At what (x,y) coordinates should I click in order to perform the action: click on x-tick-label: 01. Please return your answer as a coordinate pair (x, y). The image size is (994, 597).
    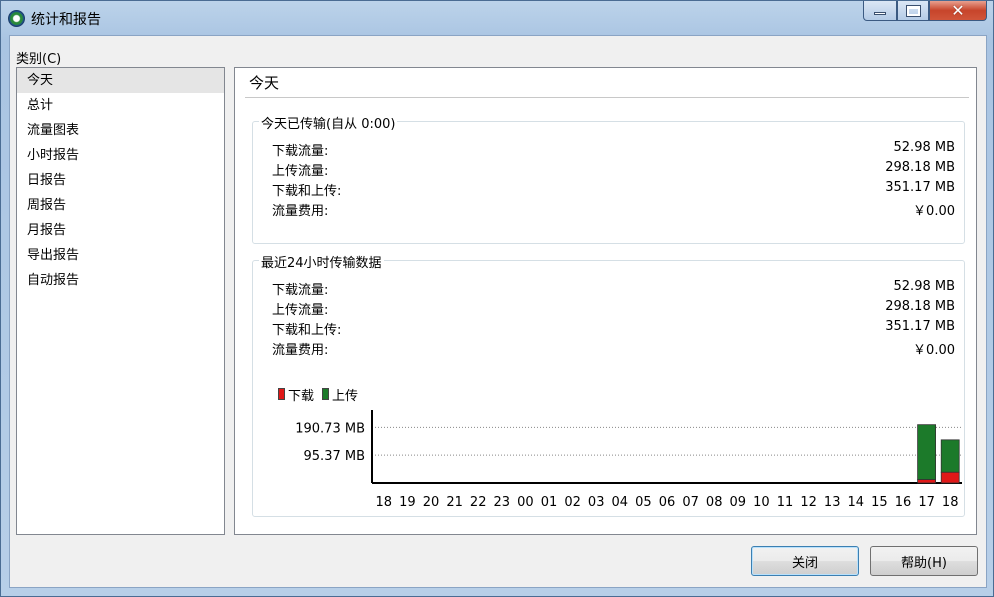
    Looking at the image, I should click on (549, 502).